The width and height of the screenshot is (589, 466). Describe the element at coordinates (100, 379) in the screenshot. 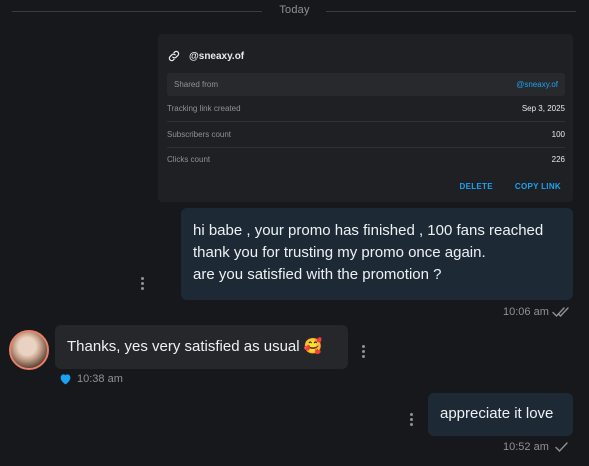

I see `time-text: 10:38 am` at that location.